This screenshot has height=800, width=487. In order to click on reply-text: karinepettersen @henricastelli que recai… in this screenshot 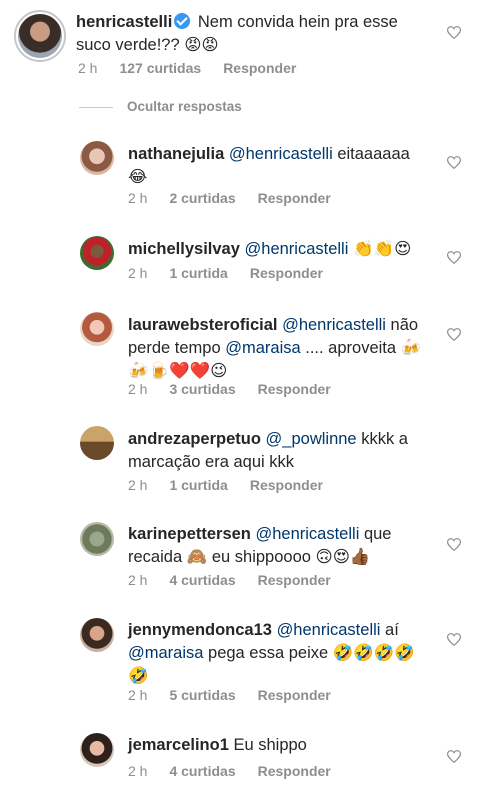, I will do `click(278, 546)`.